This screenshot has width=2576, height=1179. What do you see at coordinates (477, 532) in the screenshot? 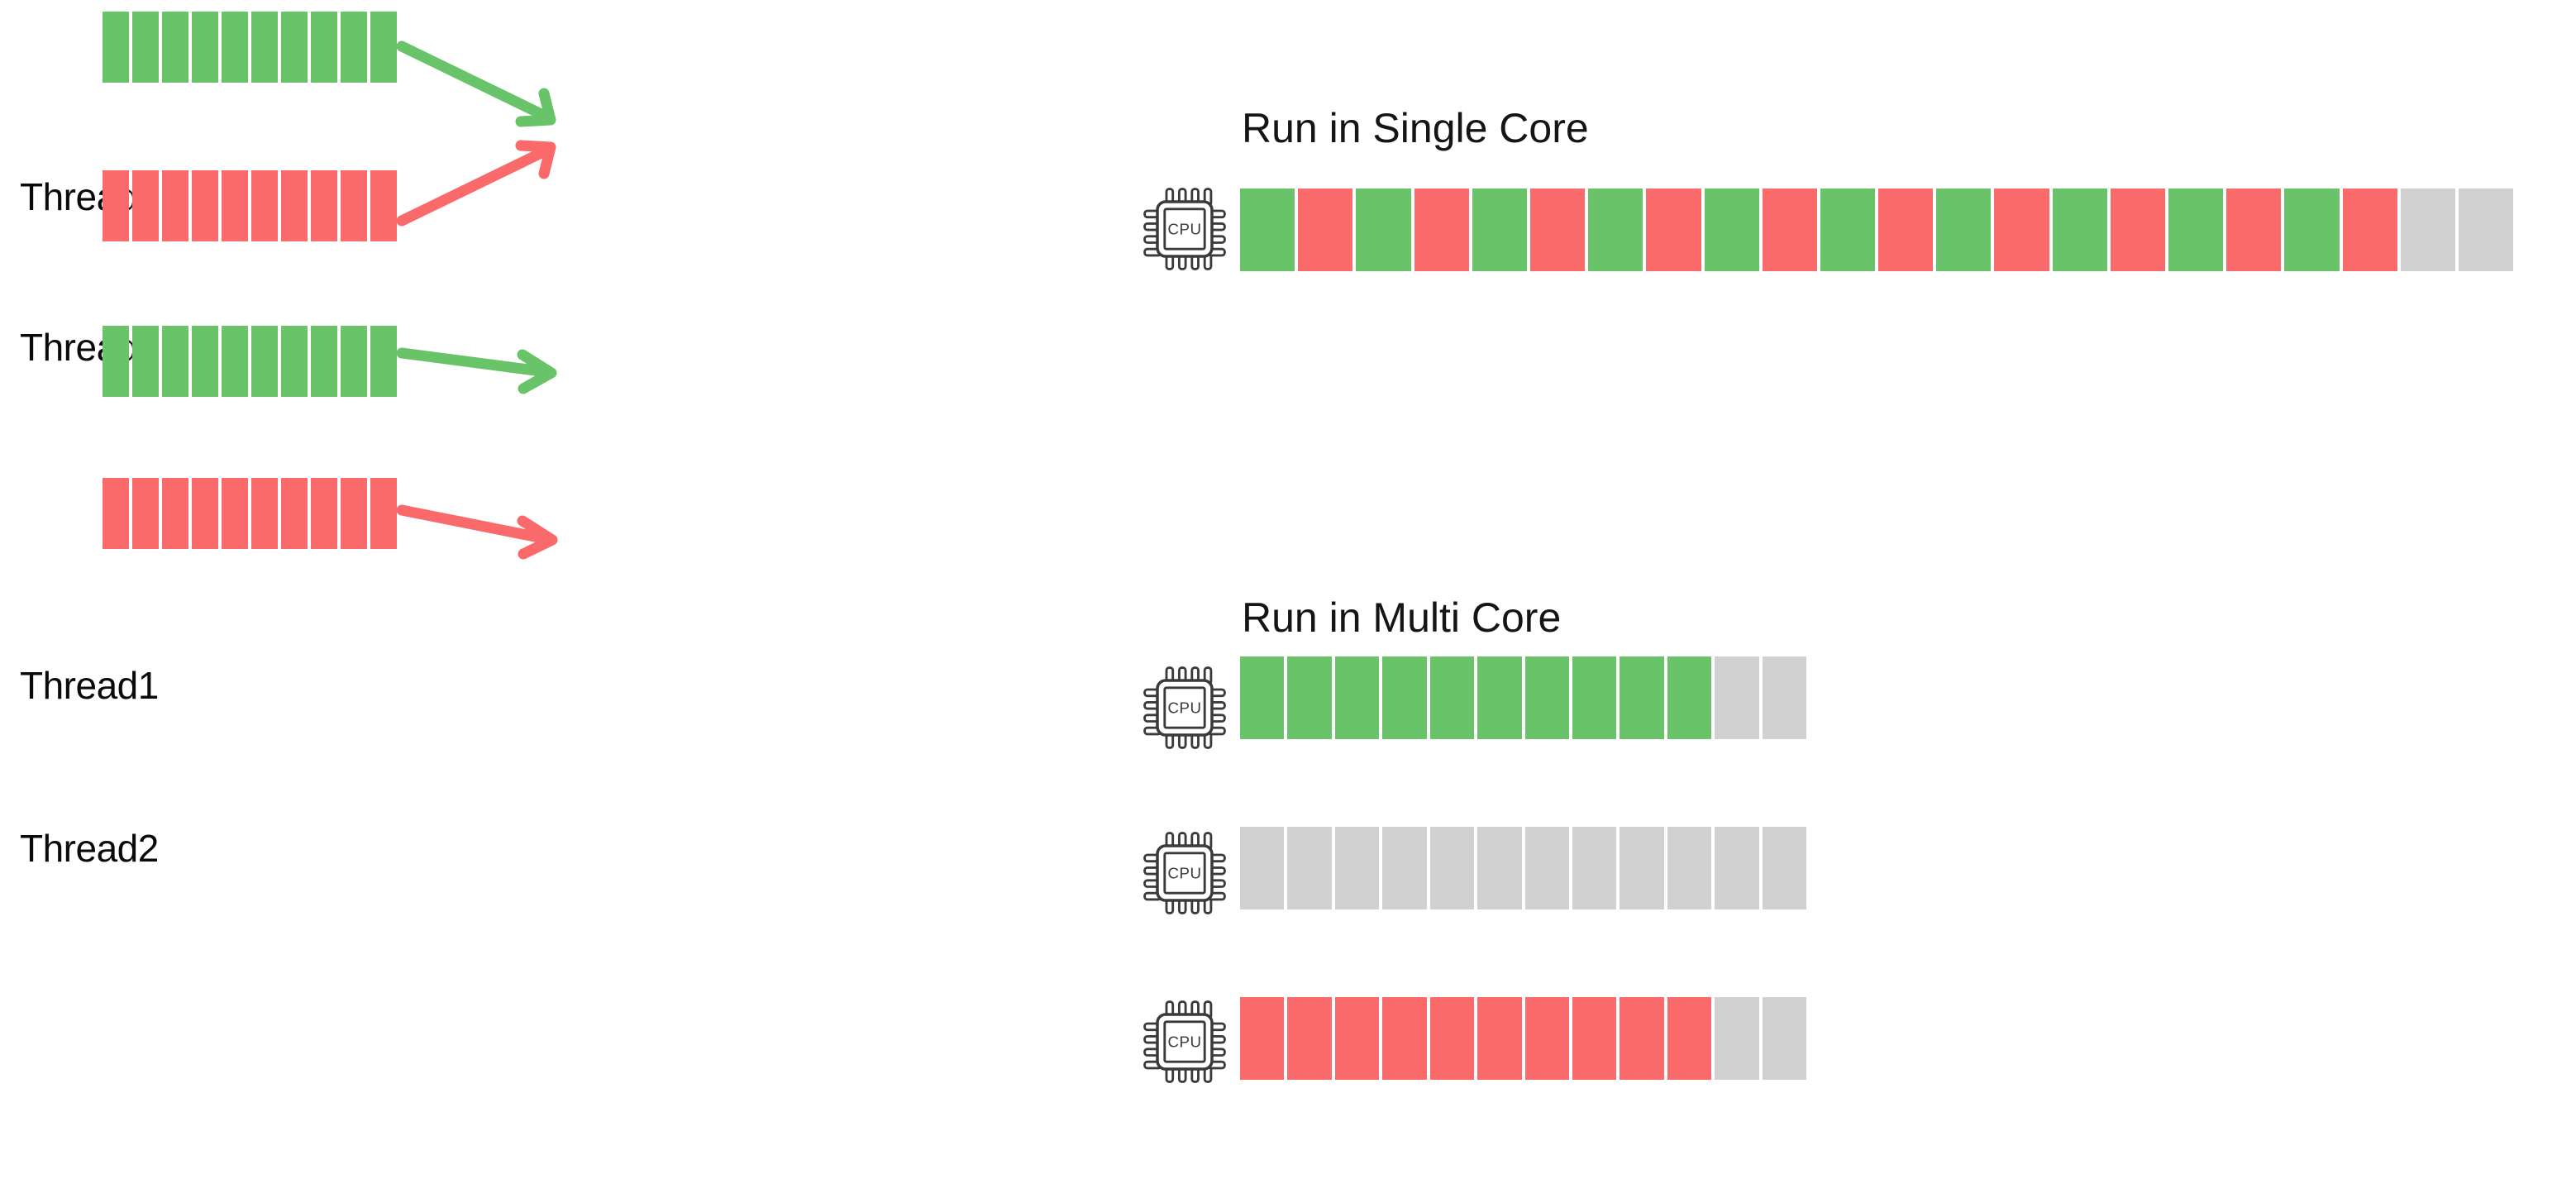
I see `multi-core-thread2-to-core3-arrow` at bounding box center [477, 532].